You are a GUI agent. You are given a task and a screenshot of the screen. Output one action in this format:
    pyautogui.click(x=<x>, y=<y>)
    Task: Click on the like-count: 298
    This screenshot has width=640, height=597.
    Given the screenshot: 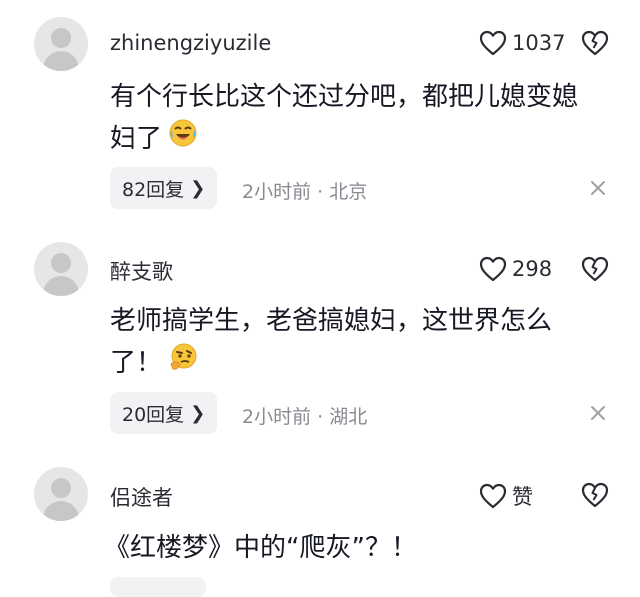 What is the action you would take?
    pyautogui.click(x=532, y=269)
    